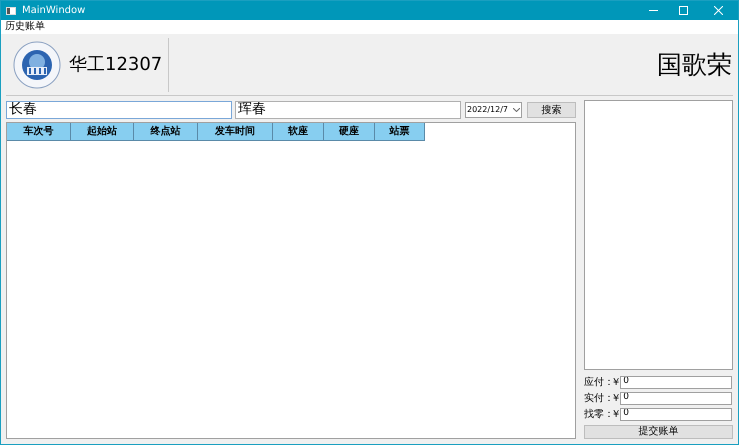 The height and width of the screenshot is (445, 739). I want to click on destination-field: 珲春, so click(348, 109).